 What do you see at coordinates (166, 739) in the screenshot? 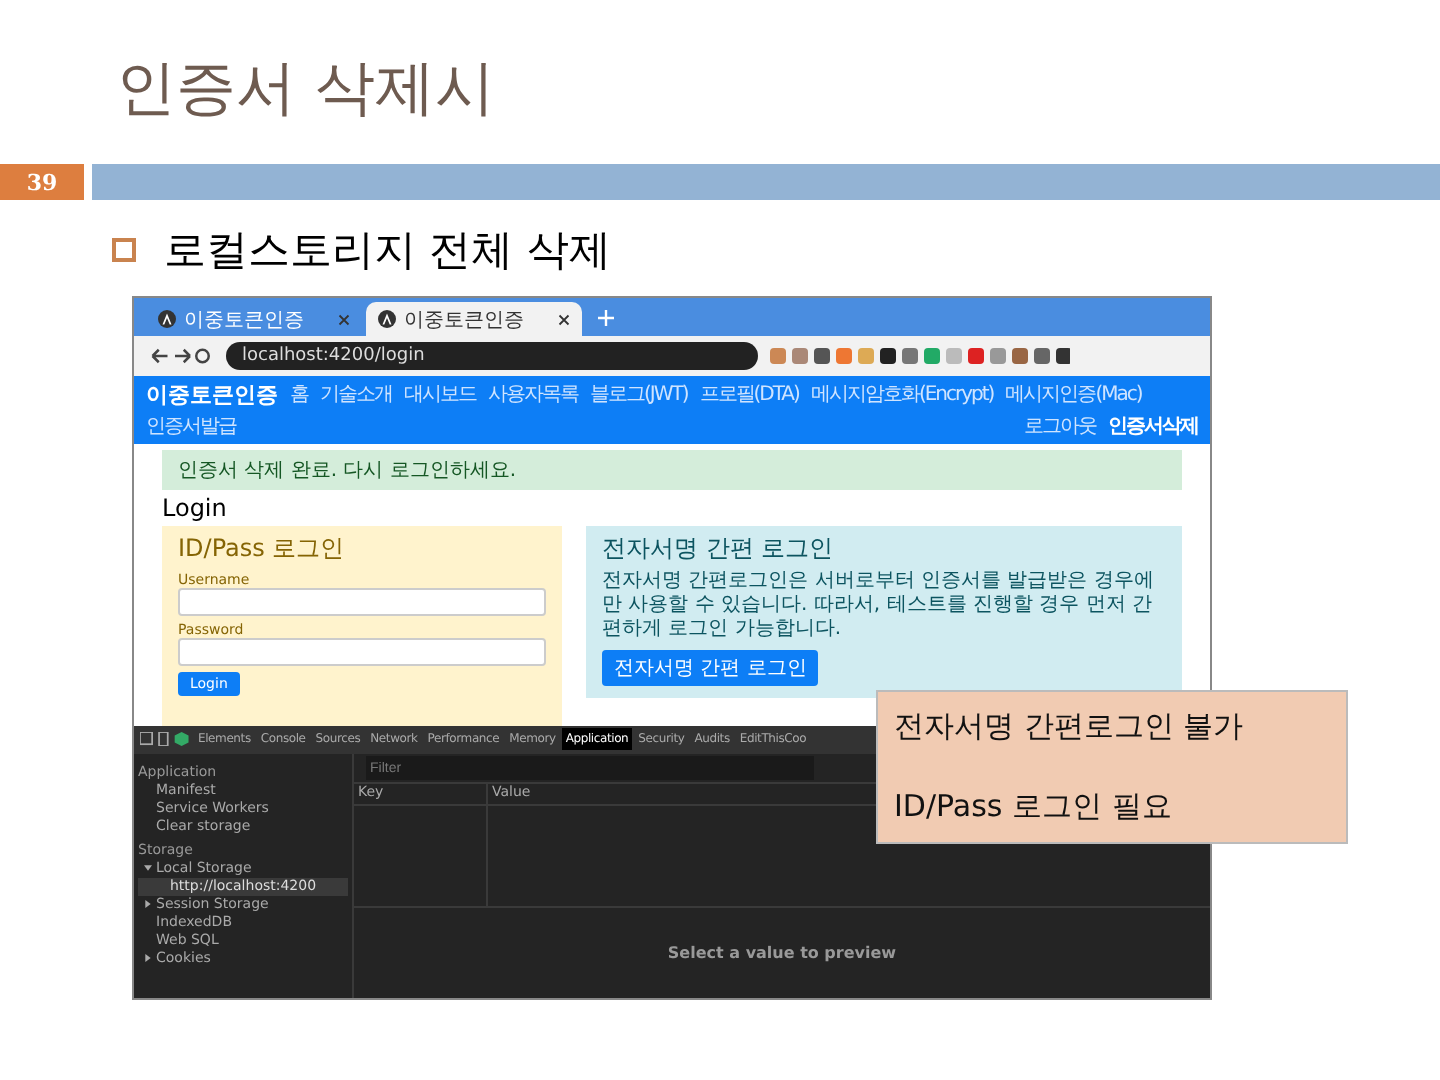
I see `devtools-icons` at bounding box center [166, 739].